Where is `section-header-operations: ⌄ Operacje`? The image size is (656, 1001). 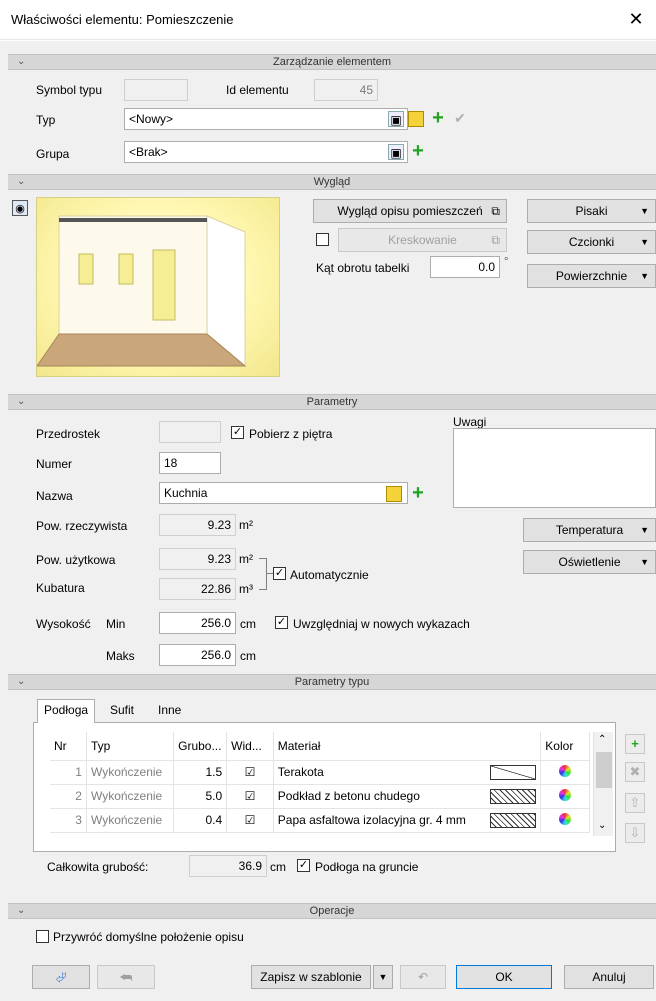 section-header-operations: ⌄ Operacje is located at coordinates (332, 911).